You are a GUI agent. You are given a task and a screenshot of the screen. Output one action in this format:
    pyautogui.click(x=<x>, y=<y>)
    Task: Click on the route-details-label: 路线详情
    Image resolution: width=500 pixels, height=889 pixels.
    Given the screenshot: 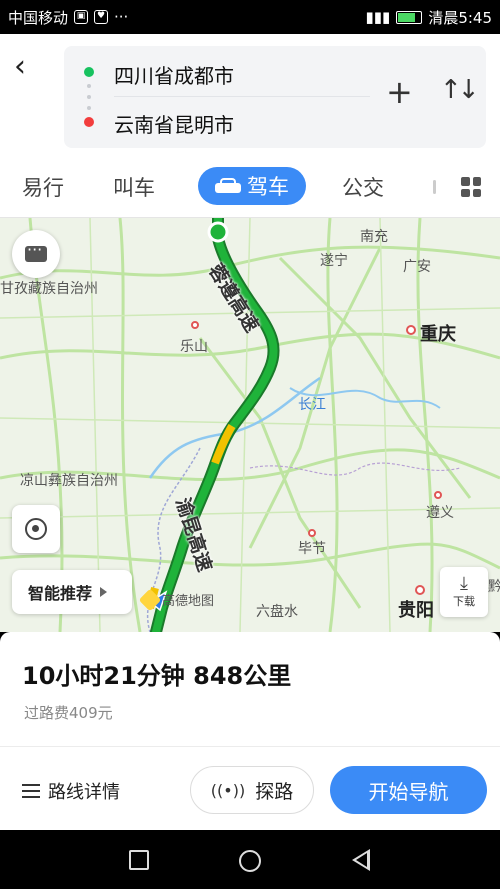 What is the action you would take?
    pyautogui.click(x=84, y=792)
    